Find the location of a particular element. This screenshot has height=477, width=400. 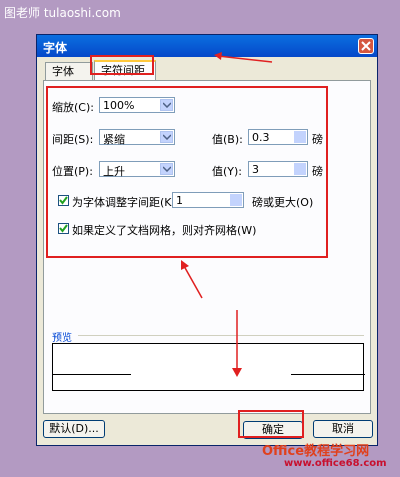

preview-line-left is located at coordinates (92, 374).